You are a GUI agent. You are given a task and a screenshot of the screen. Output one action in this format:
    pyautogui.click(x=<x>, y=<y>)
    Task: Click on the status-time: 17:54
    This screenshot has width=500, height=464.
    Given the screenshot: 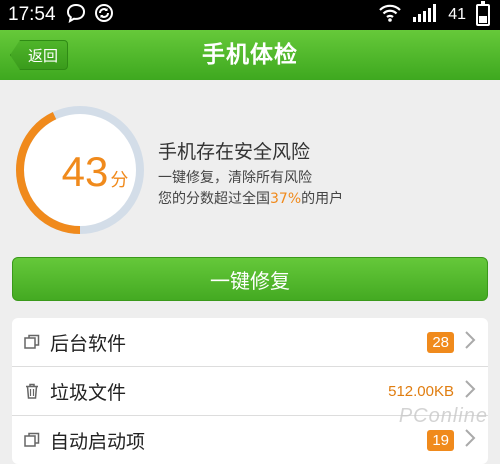 What is the action you would take?
    pyautogui.click(x=32, y=14)
    